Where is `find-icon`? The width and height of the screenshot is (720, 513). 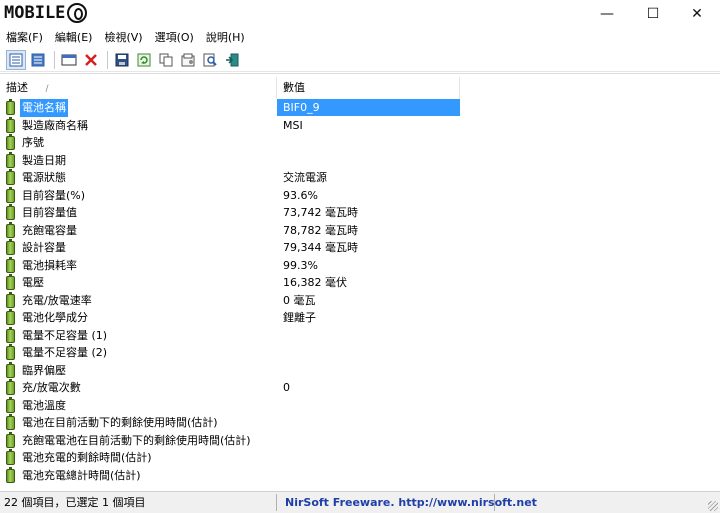
find-icon is located at coordinates (210, 60).